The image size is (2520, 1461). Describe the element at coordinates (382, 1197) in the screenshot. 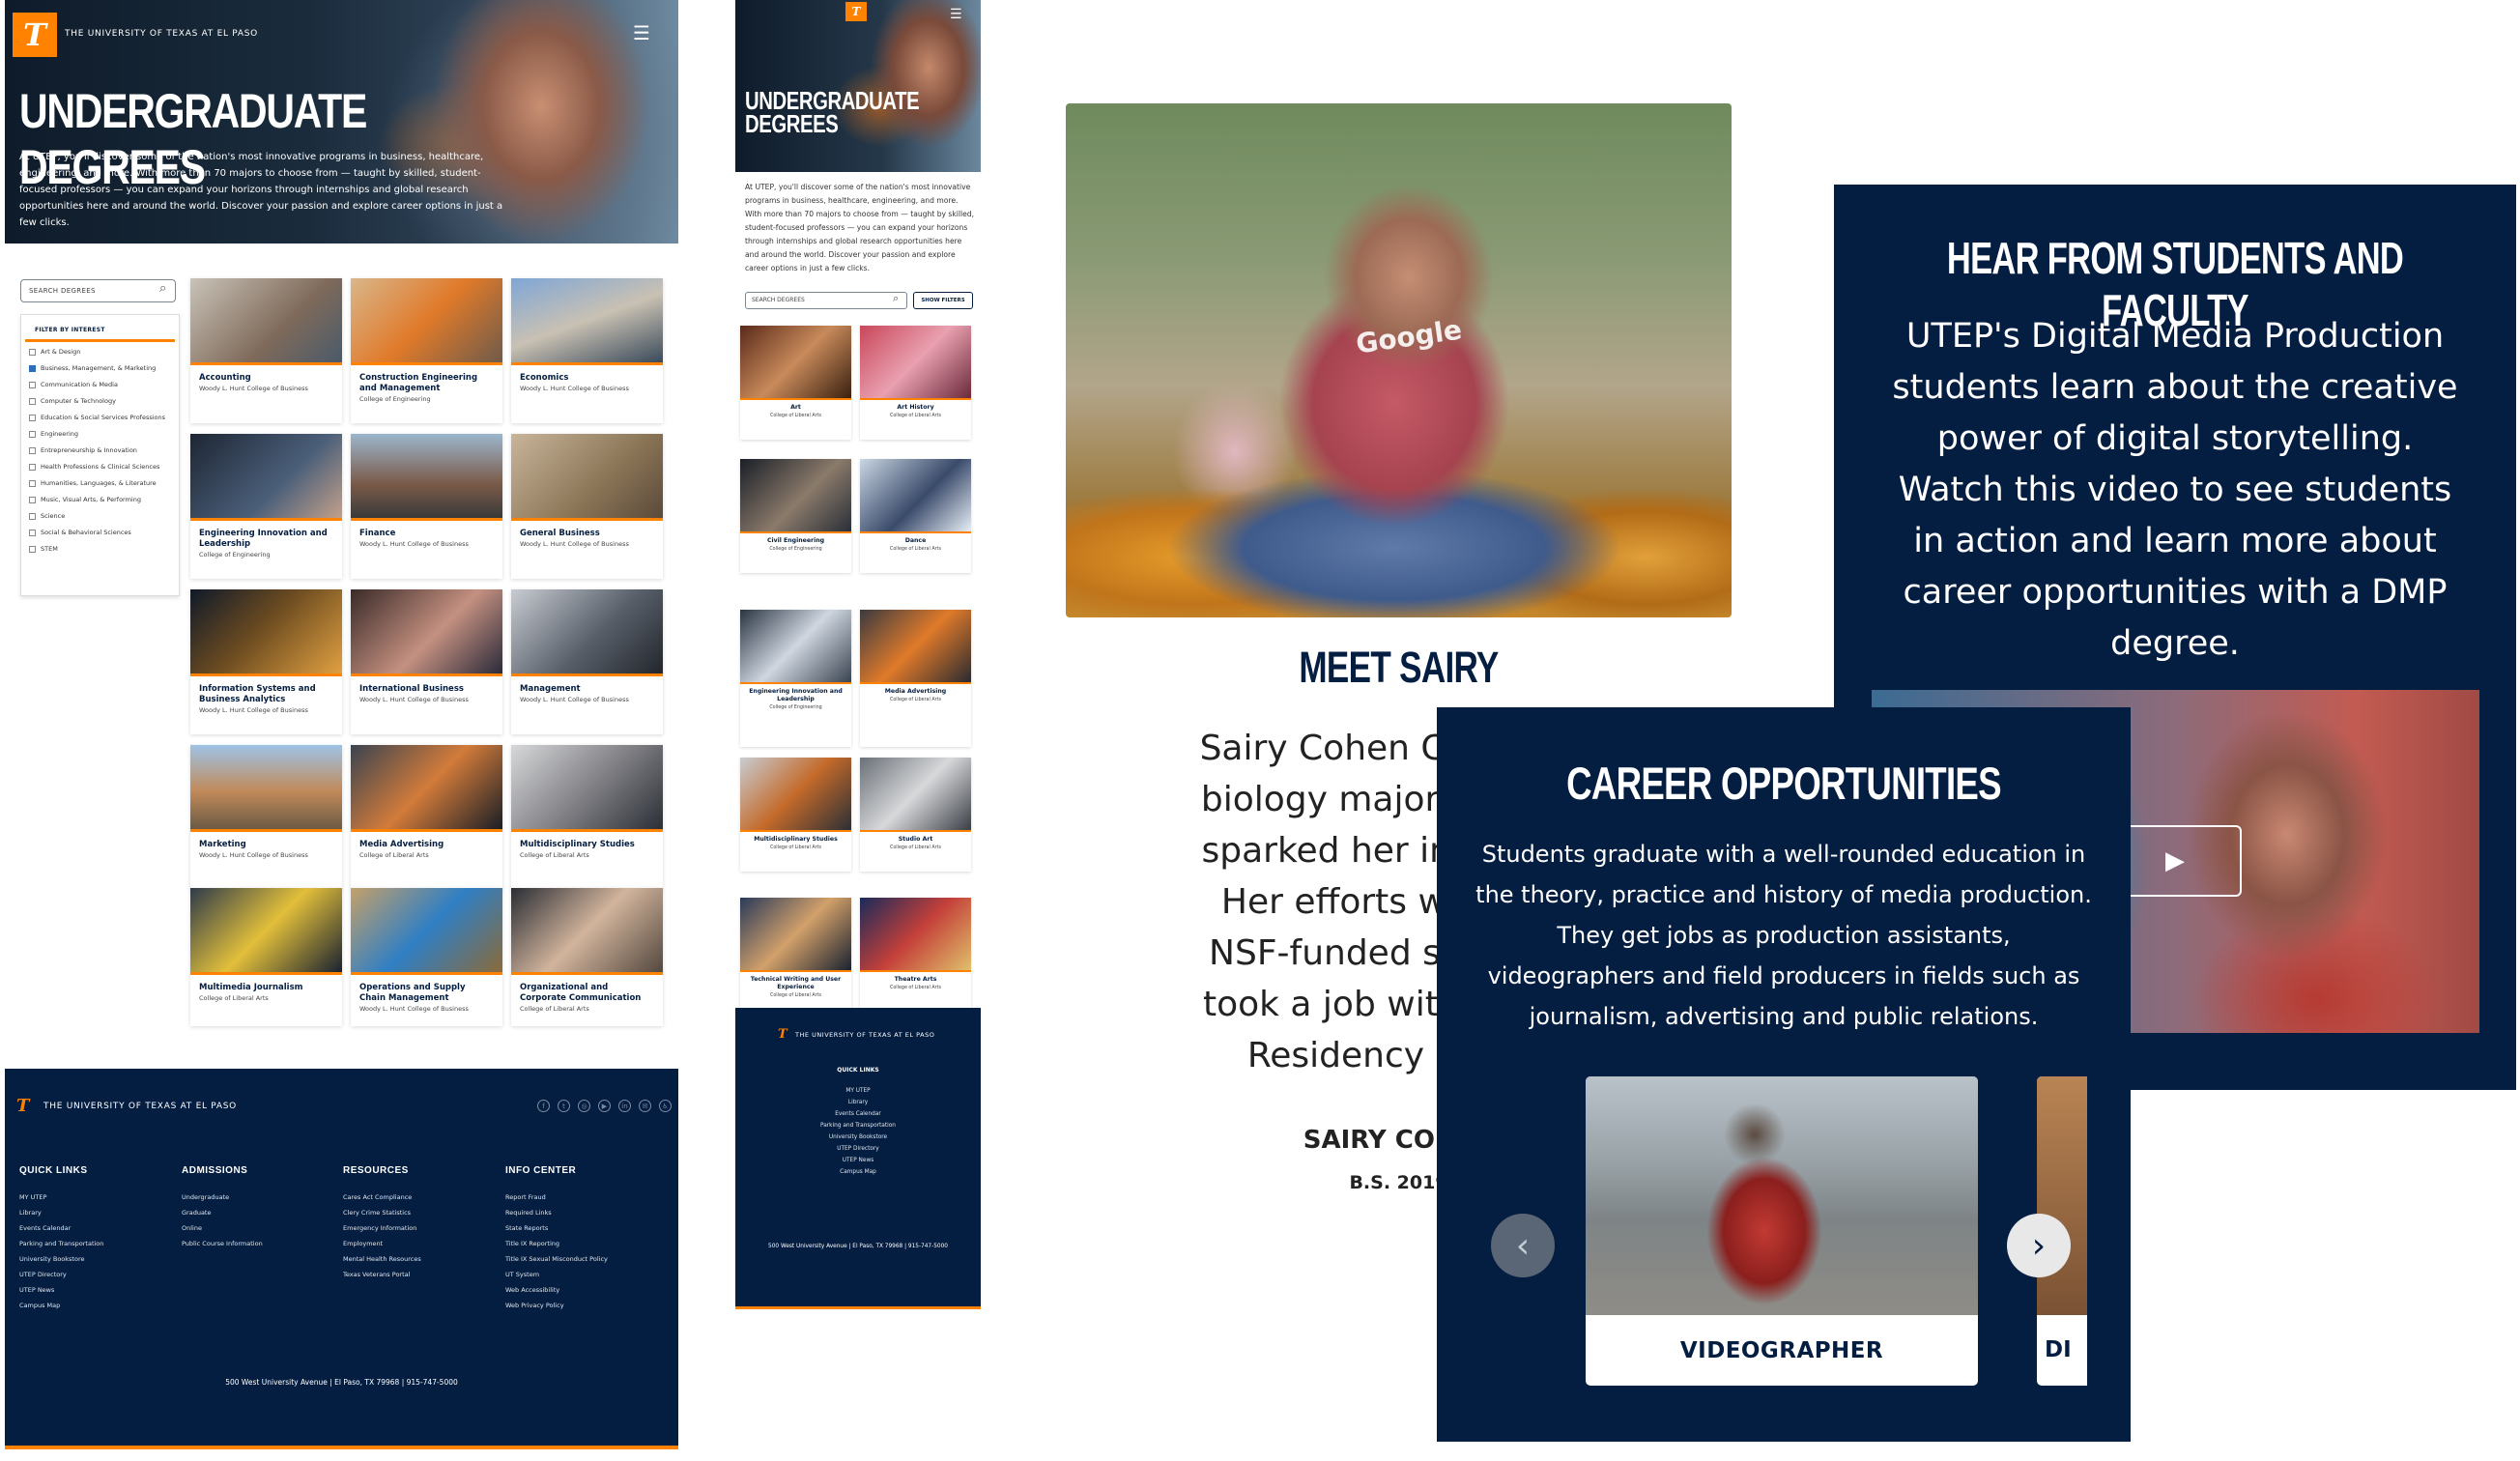

I see `footer-link: Cares Act Compliance` at that location.